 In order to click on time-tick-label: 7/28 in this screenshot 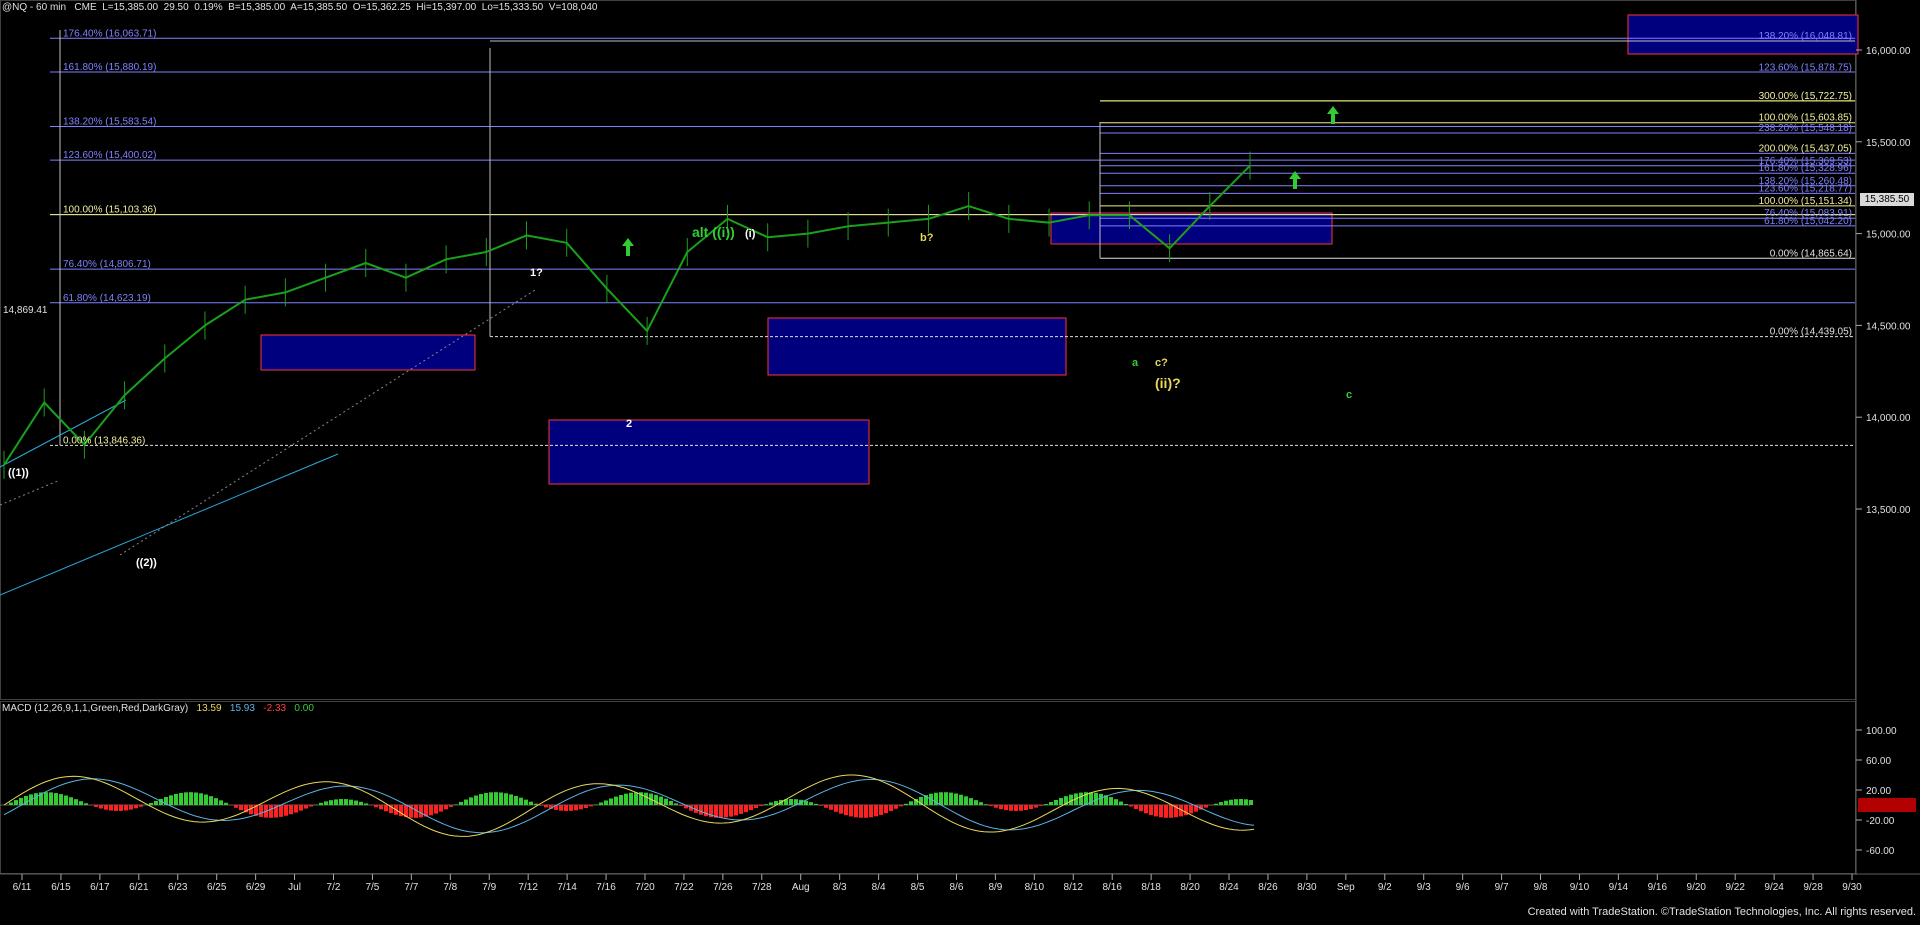, I will do `click(762, 887)`.